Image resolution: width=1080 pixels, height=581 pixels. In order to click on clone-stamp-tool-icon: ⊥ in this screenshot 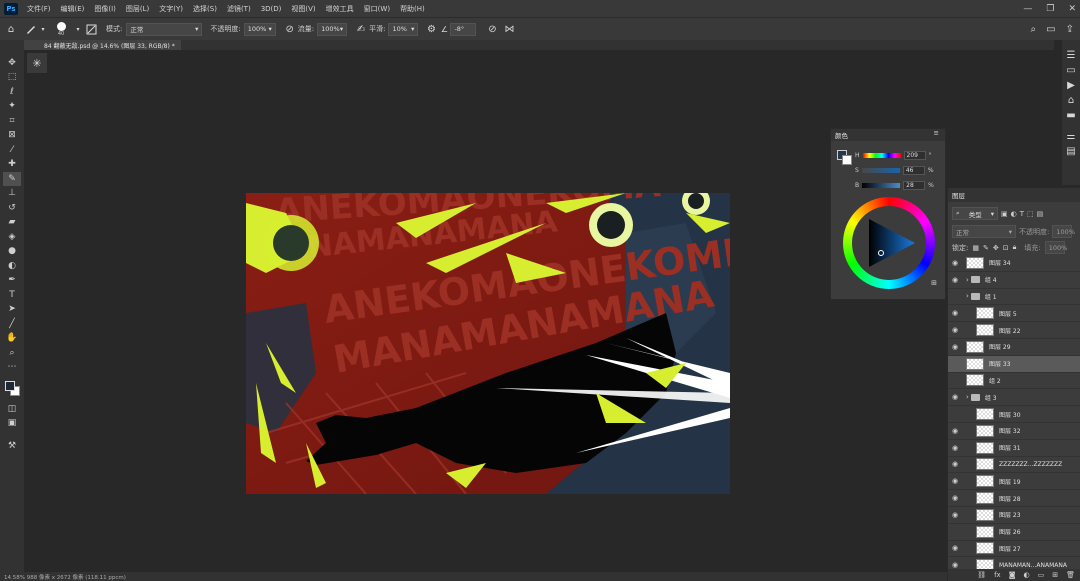, I will do `click(12, 194)`.